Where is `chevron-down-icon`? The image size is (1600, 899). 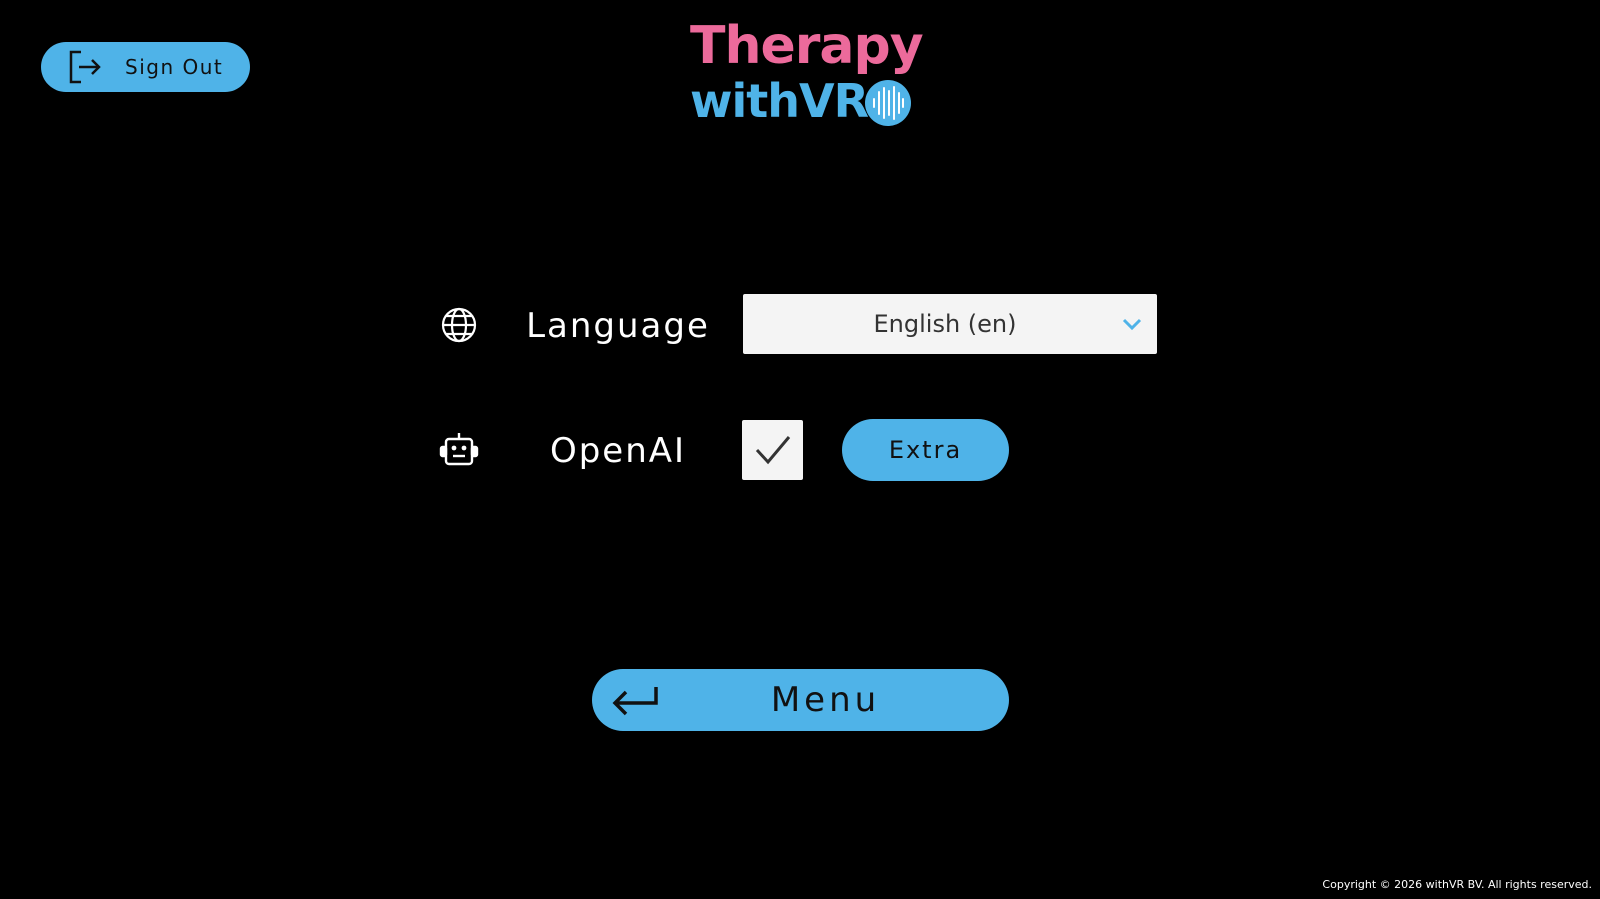
chevron-down-icon is located at coordinates (1132, 324).